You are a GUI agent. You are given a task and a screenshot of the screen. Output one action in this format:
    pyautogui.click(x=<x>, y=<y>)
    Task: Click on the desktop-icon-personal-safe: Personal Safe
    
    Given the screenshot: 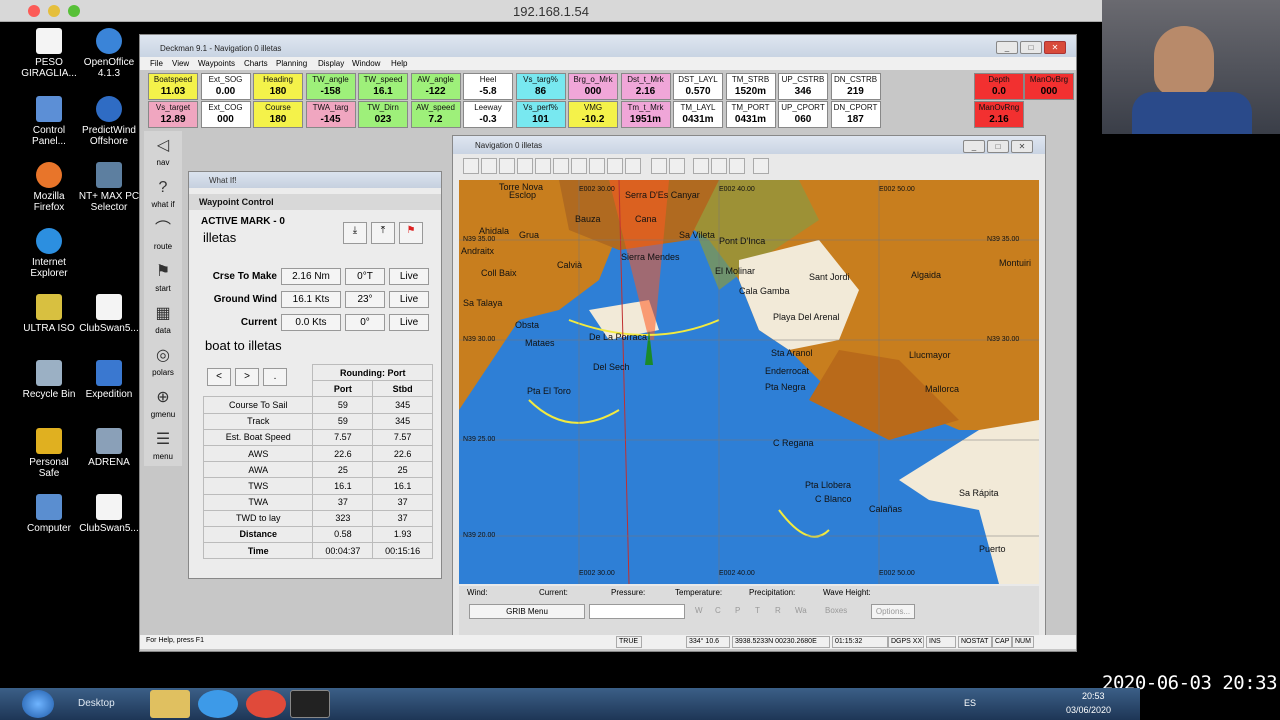 What is the action you would take?
    pyautogui.click(x=49, y=453)
    